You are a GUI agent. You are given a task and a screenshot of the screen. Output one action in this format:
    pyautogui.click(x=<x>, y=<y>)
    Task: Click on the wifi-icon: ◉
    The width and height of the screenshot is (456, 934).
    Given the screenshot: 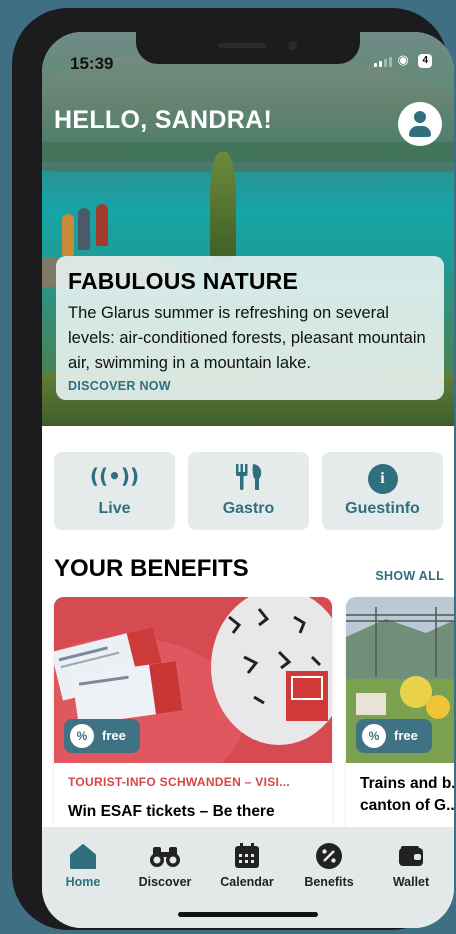 What is the action you would take?
    pyautogui.click(x=403, y=60)
    